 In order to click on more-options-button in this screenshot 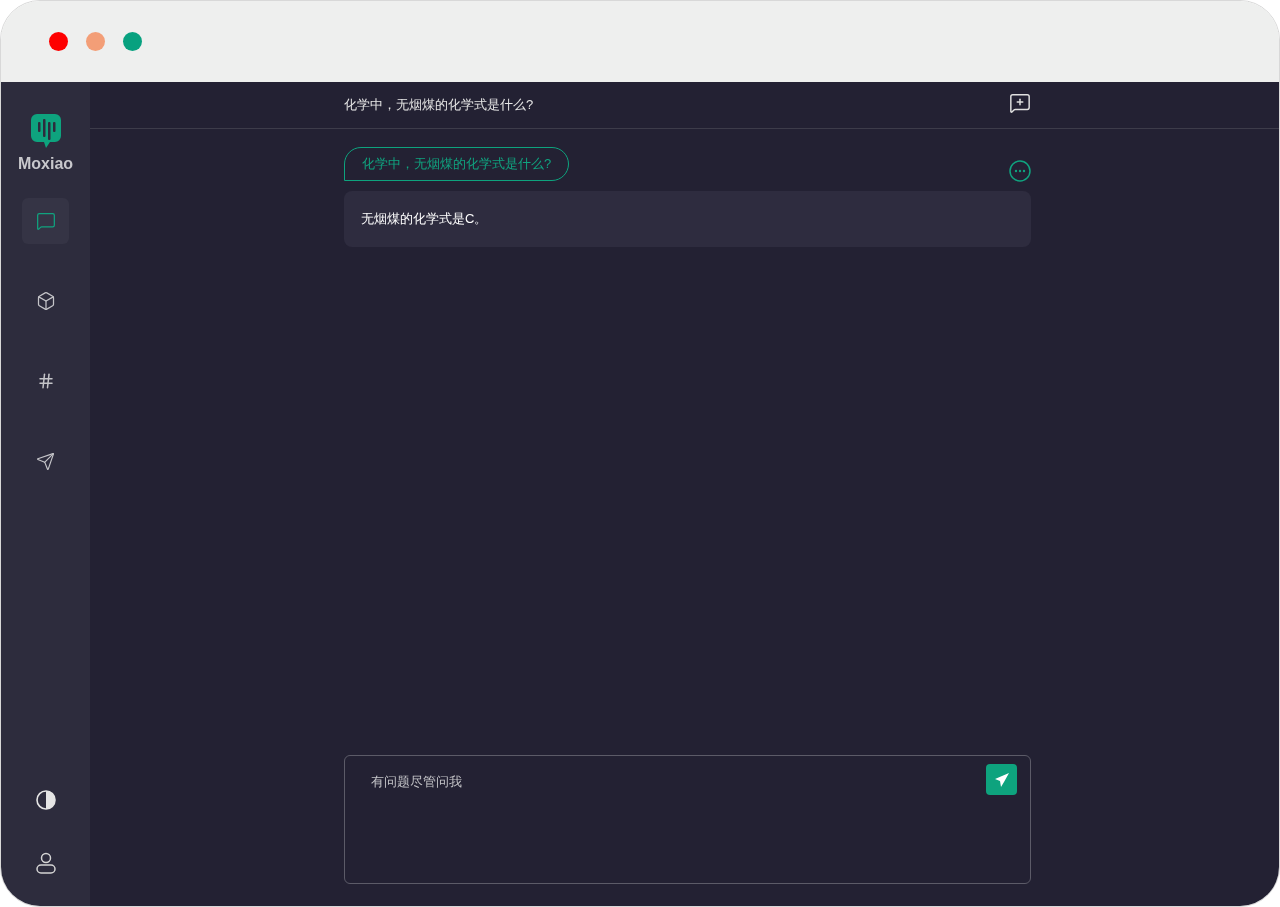, I will do `click(1020, 171)`.